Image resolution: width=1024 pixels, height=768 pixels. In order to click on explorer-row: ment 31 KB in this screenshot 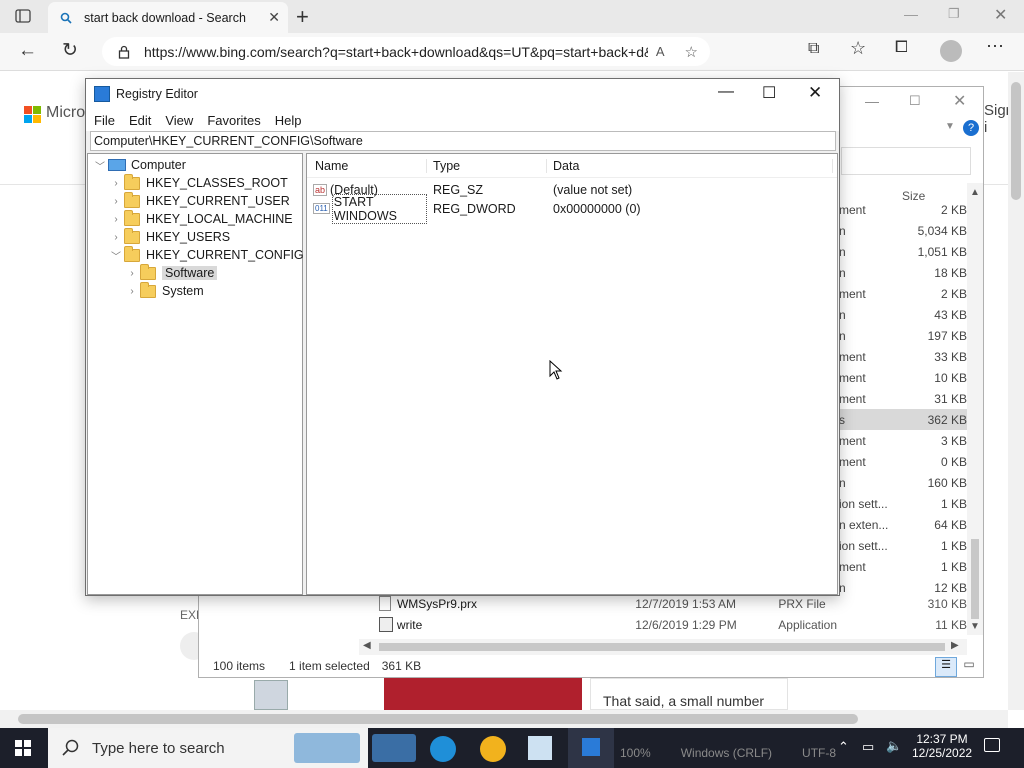, I will do `click(903, 398)`.